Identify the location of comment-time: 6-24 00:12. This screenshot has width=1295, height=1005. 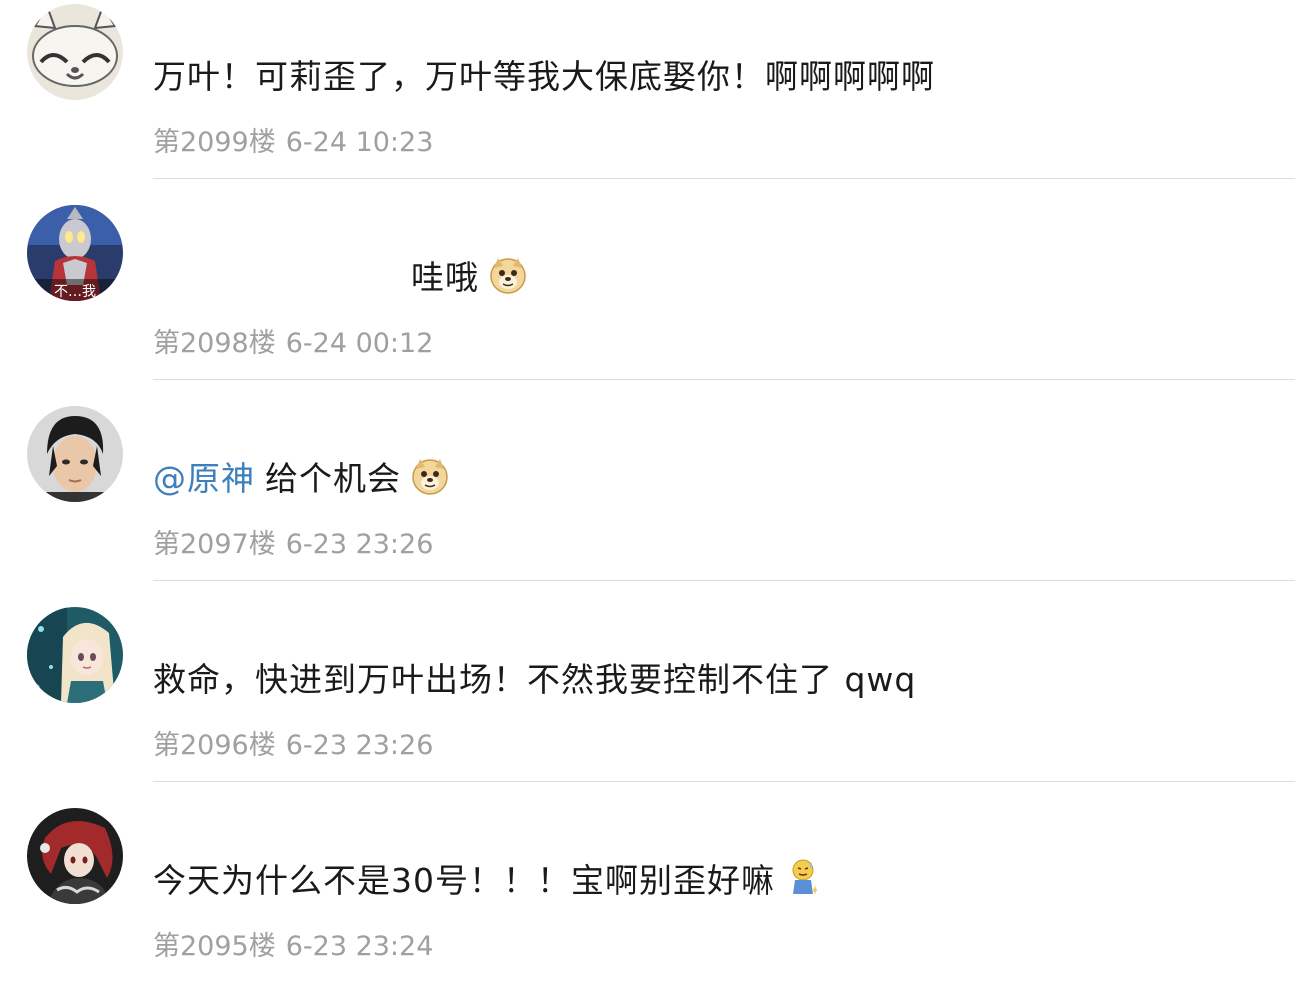
(359, 343).